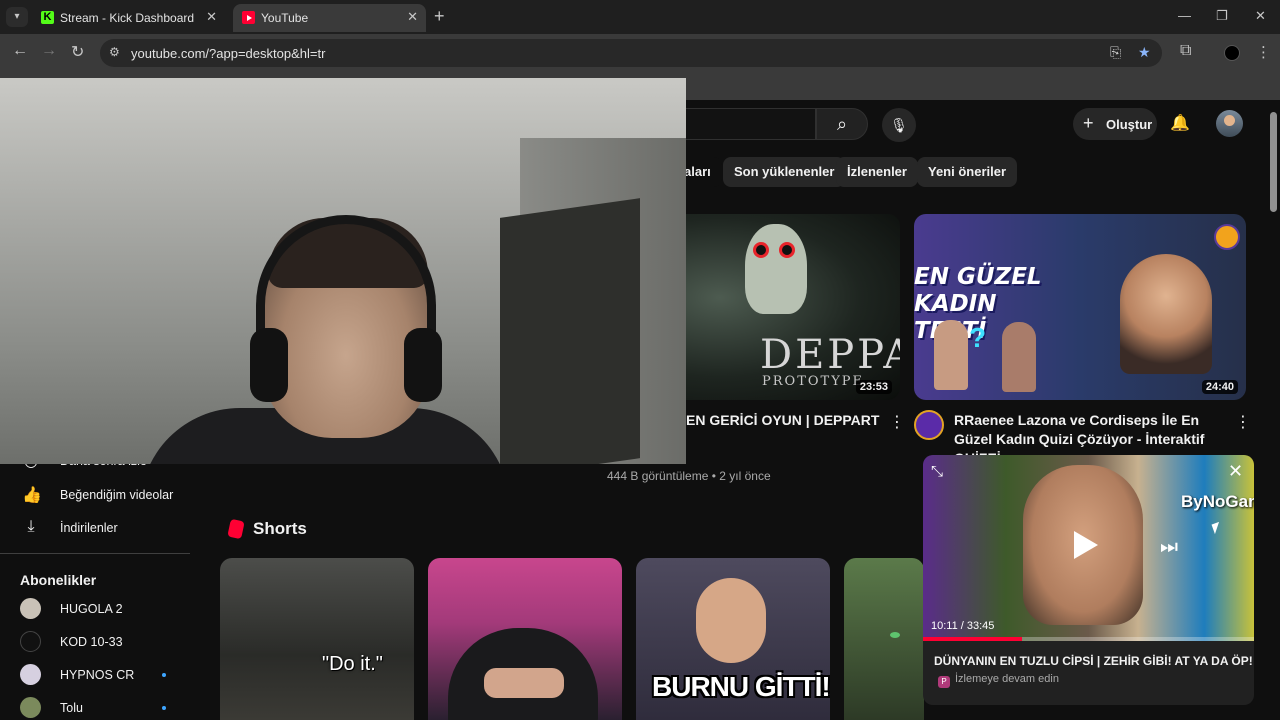 The height and width of the screenshot is (720, 1280). What do you see at coordinates (248, 17) in the screenshot?
I see `youtube-favicon-icon` at bounding box center [248, 17].